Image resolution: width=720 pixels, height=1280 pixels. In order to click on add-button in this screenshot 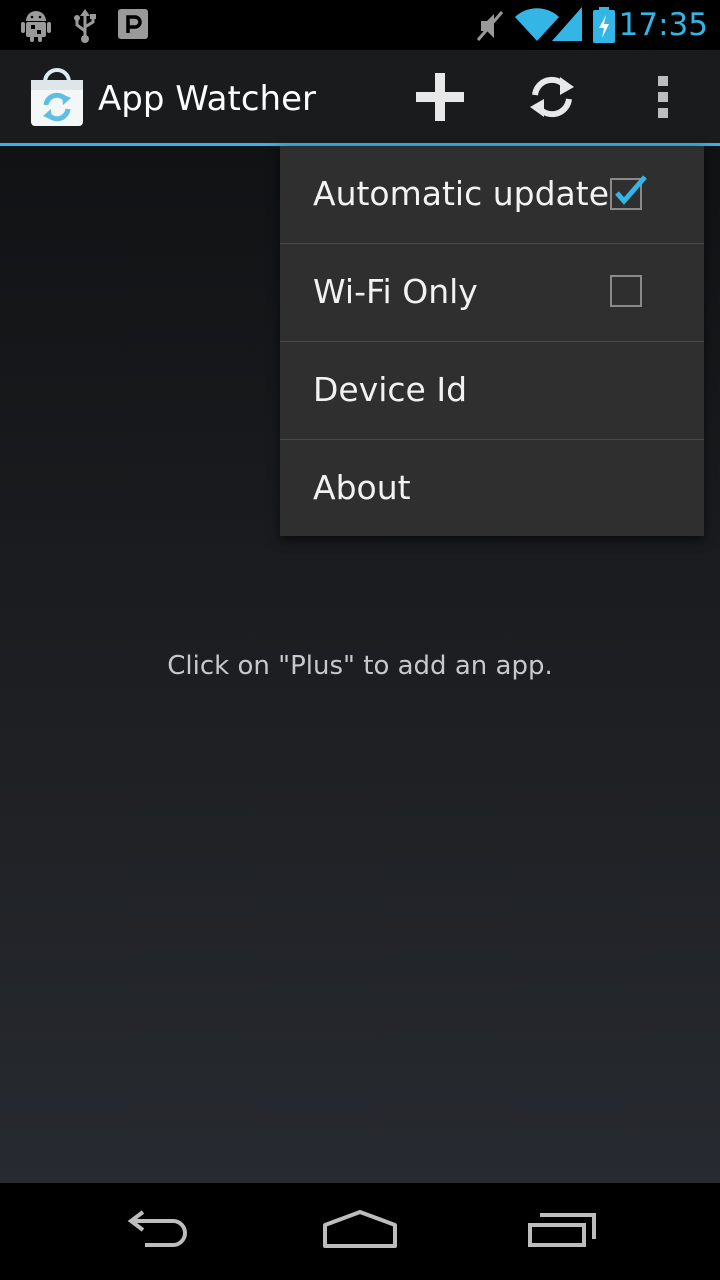, I will do `click(440, 99)`.